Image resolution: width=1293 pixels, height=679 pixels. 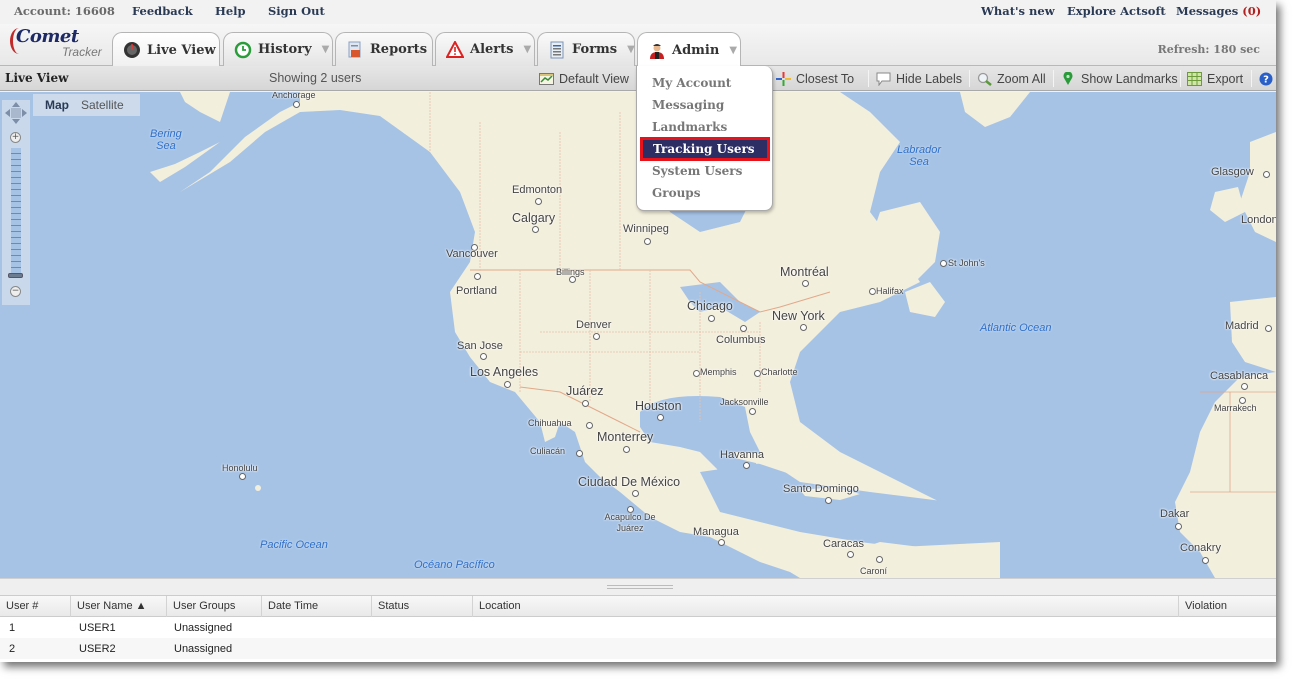 I want to click on tab-label: Reports, so click(x=399, y=49).